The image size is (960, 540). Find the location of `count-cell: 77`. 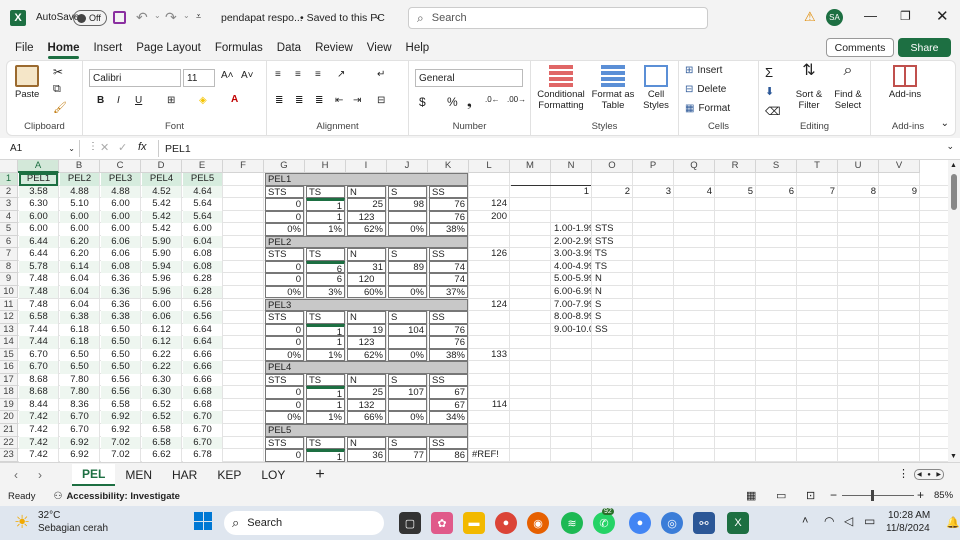

count-cell: 77 is located at coordinates (407, 455).